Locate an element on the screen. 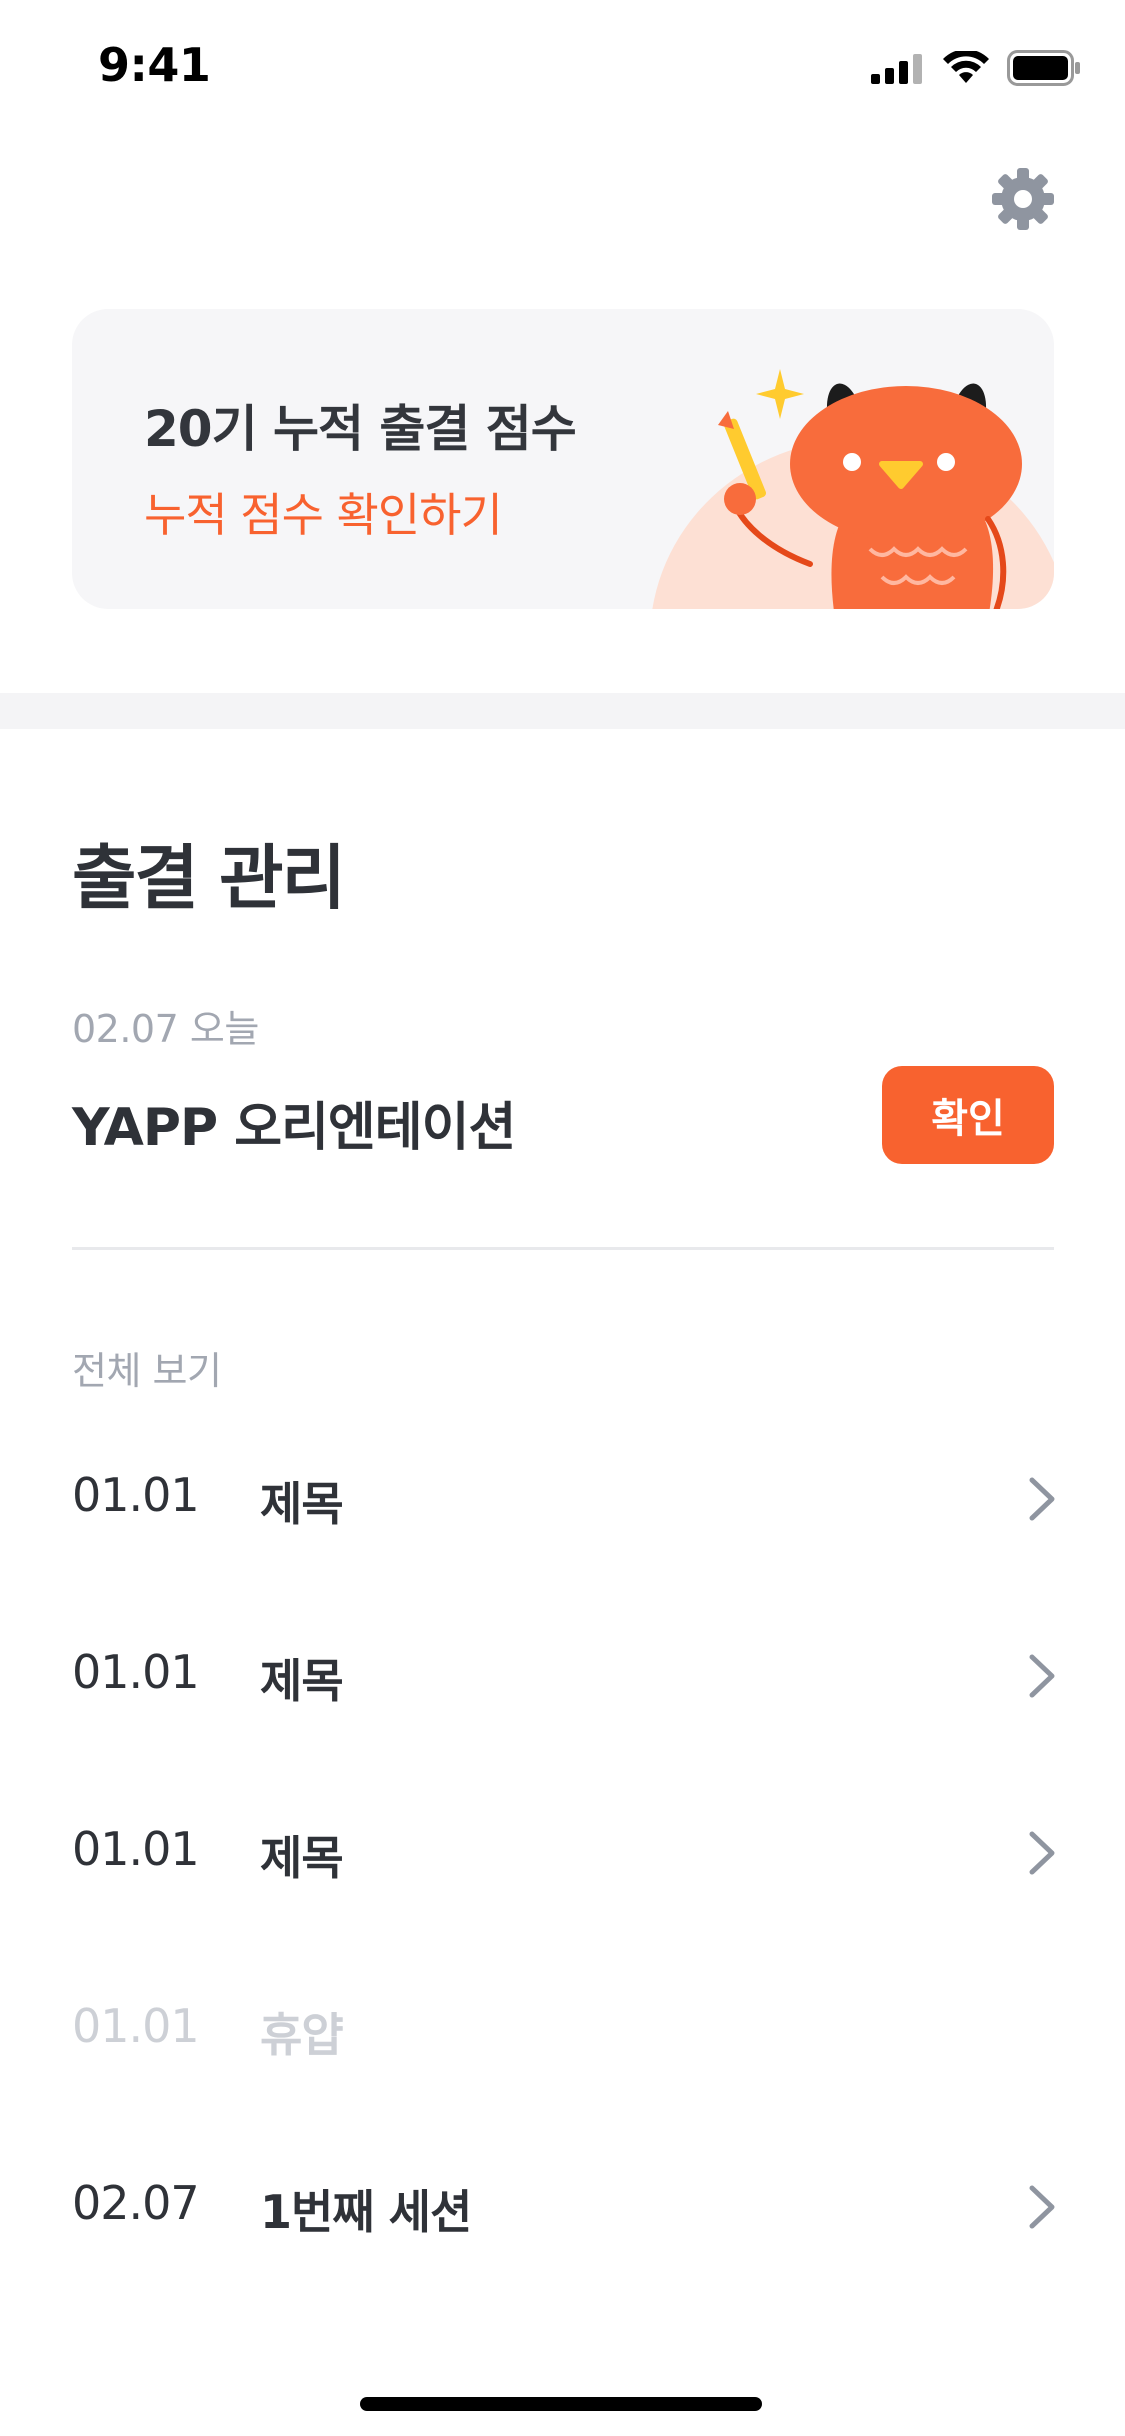 The height and width of the screenshot is (2436, 1125). list-item-date: 02.07 is located at coordinates (136, 2203).